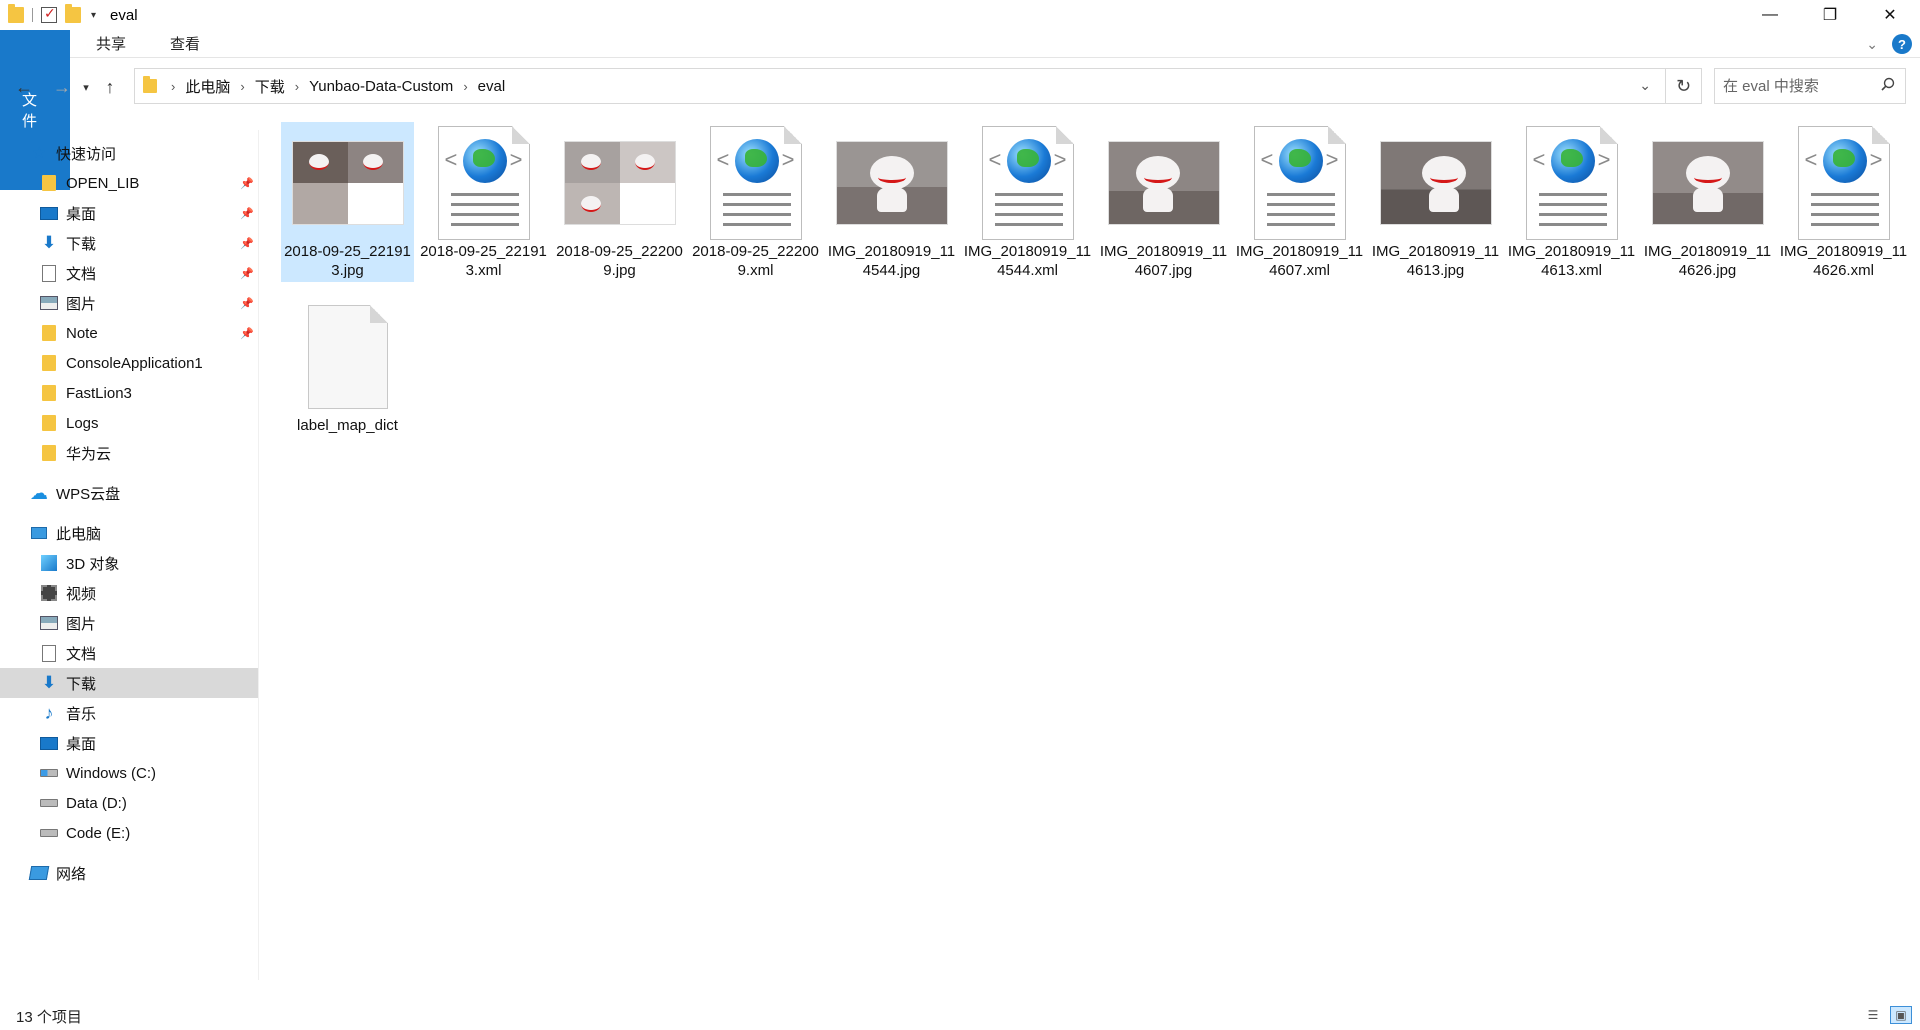  I want to click on sidebar-item-quick-access: ★ 快速访问, so click(129, 153).